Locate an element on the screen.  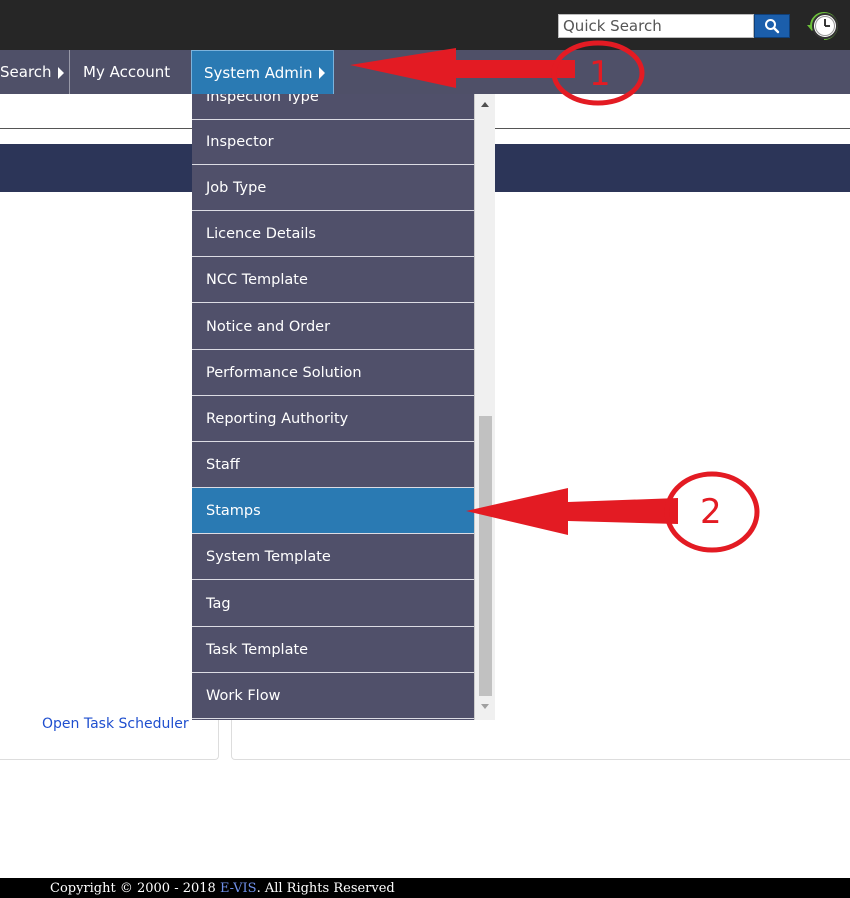
menu-item-label: Inspection Type is located at coordinates (262, 99).